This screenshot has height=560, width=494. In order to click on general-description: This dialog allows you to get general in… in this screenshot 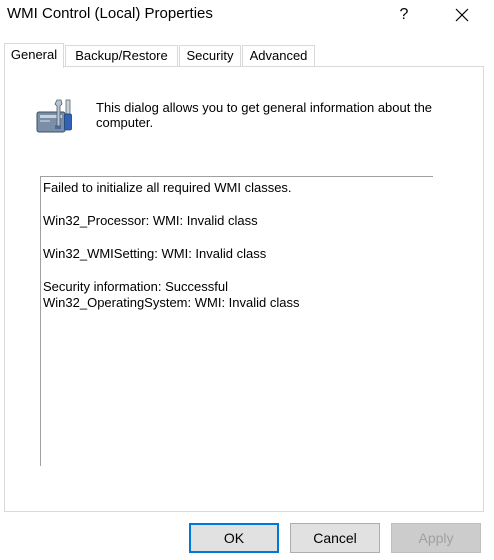, I will do `click(264, 115)`.